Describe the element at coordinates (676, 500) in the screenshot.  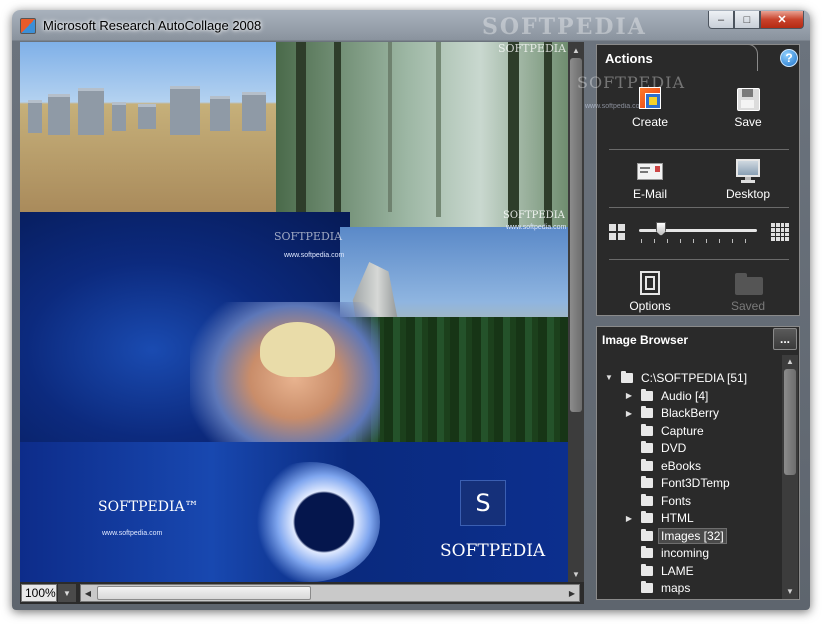
I see `tree-folder-label: Fonts` at that location.